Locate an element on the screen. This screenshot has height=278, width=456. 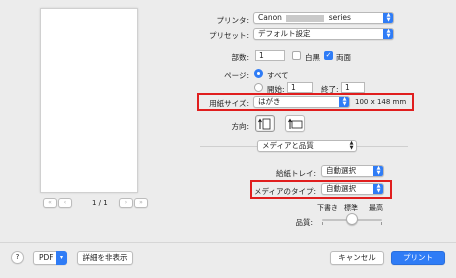
portrait-button is located at coordinates (265, 123).